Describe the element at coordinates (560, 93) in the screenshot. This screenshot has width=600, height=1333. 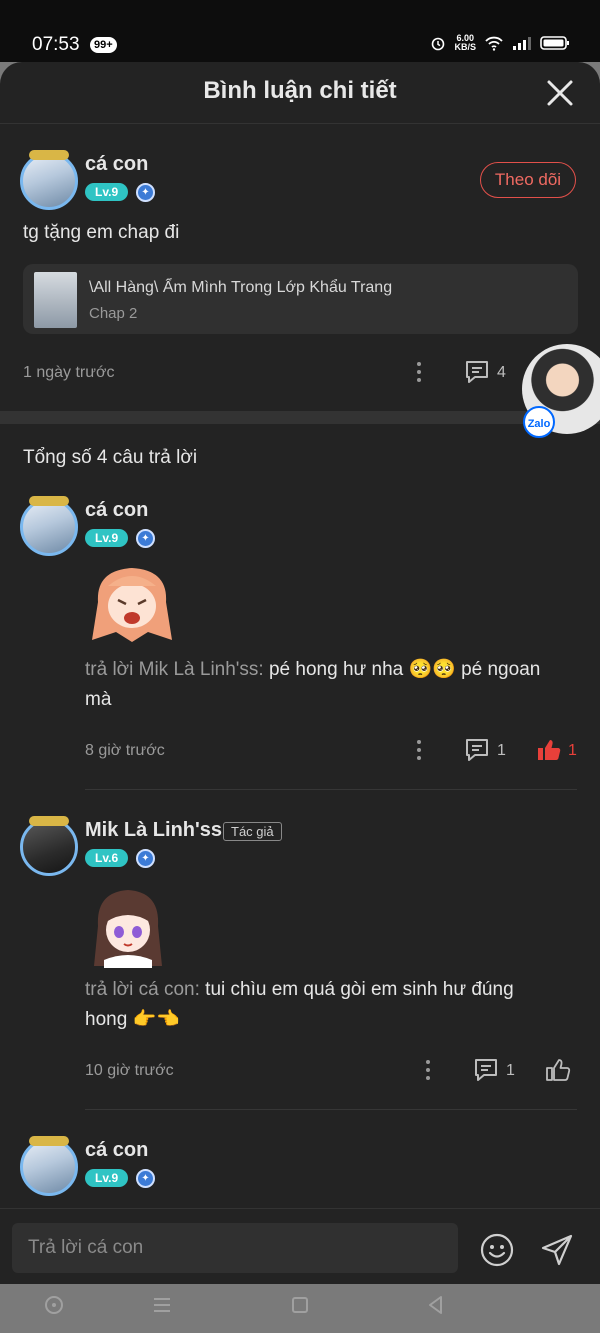
I see `close-icon` at that location.